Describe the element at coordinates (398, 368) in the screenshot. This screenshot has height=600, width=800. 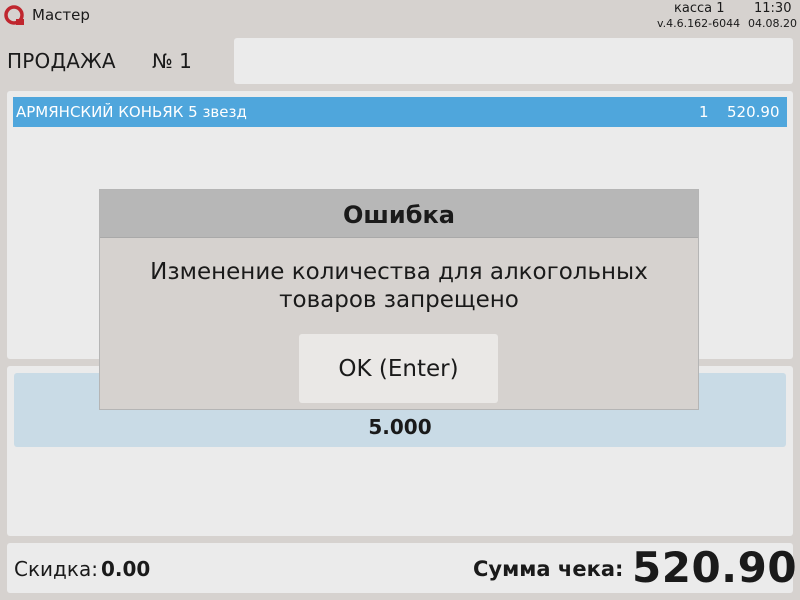
I see `ok-button: OK (Enter)` at that location.